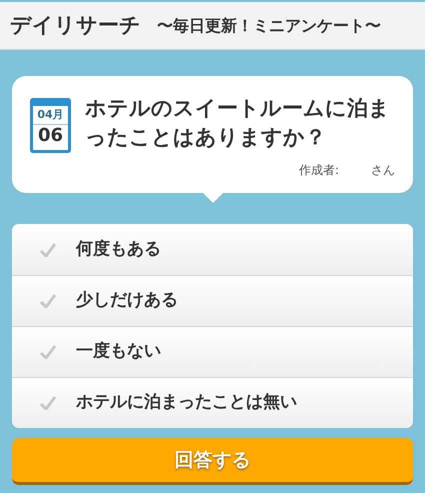  I want to click on author-name: さん, so click(383, 170).